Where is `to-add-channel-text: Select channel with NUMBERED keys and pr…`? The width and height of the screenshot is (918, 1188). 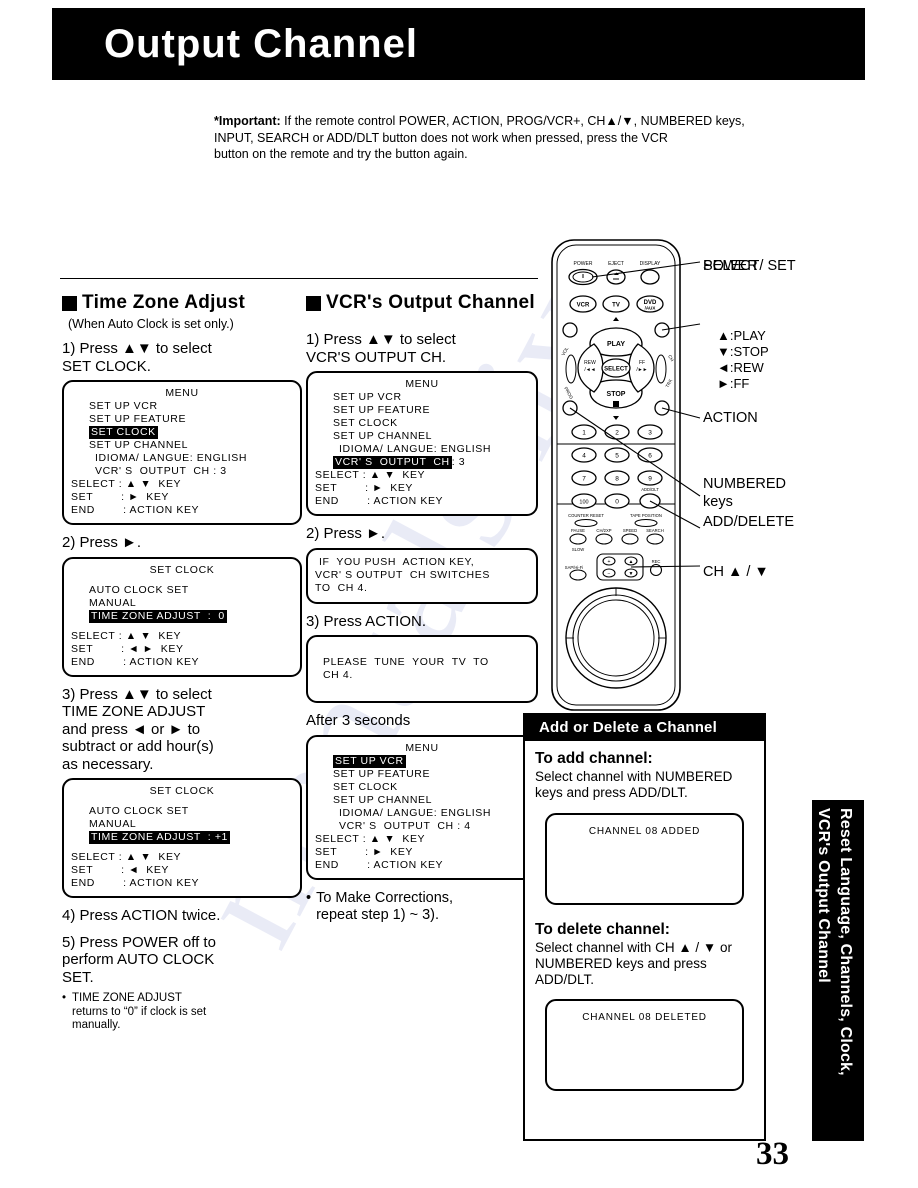
to-add-channel-text: Select channel with NUMBERED keys and pr… is located at coordinates (634, 784).